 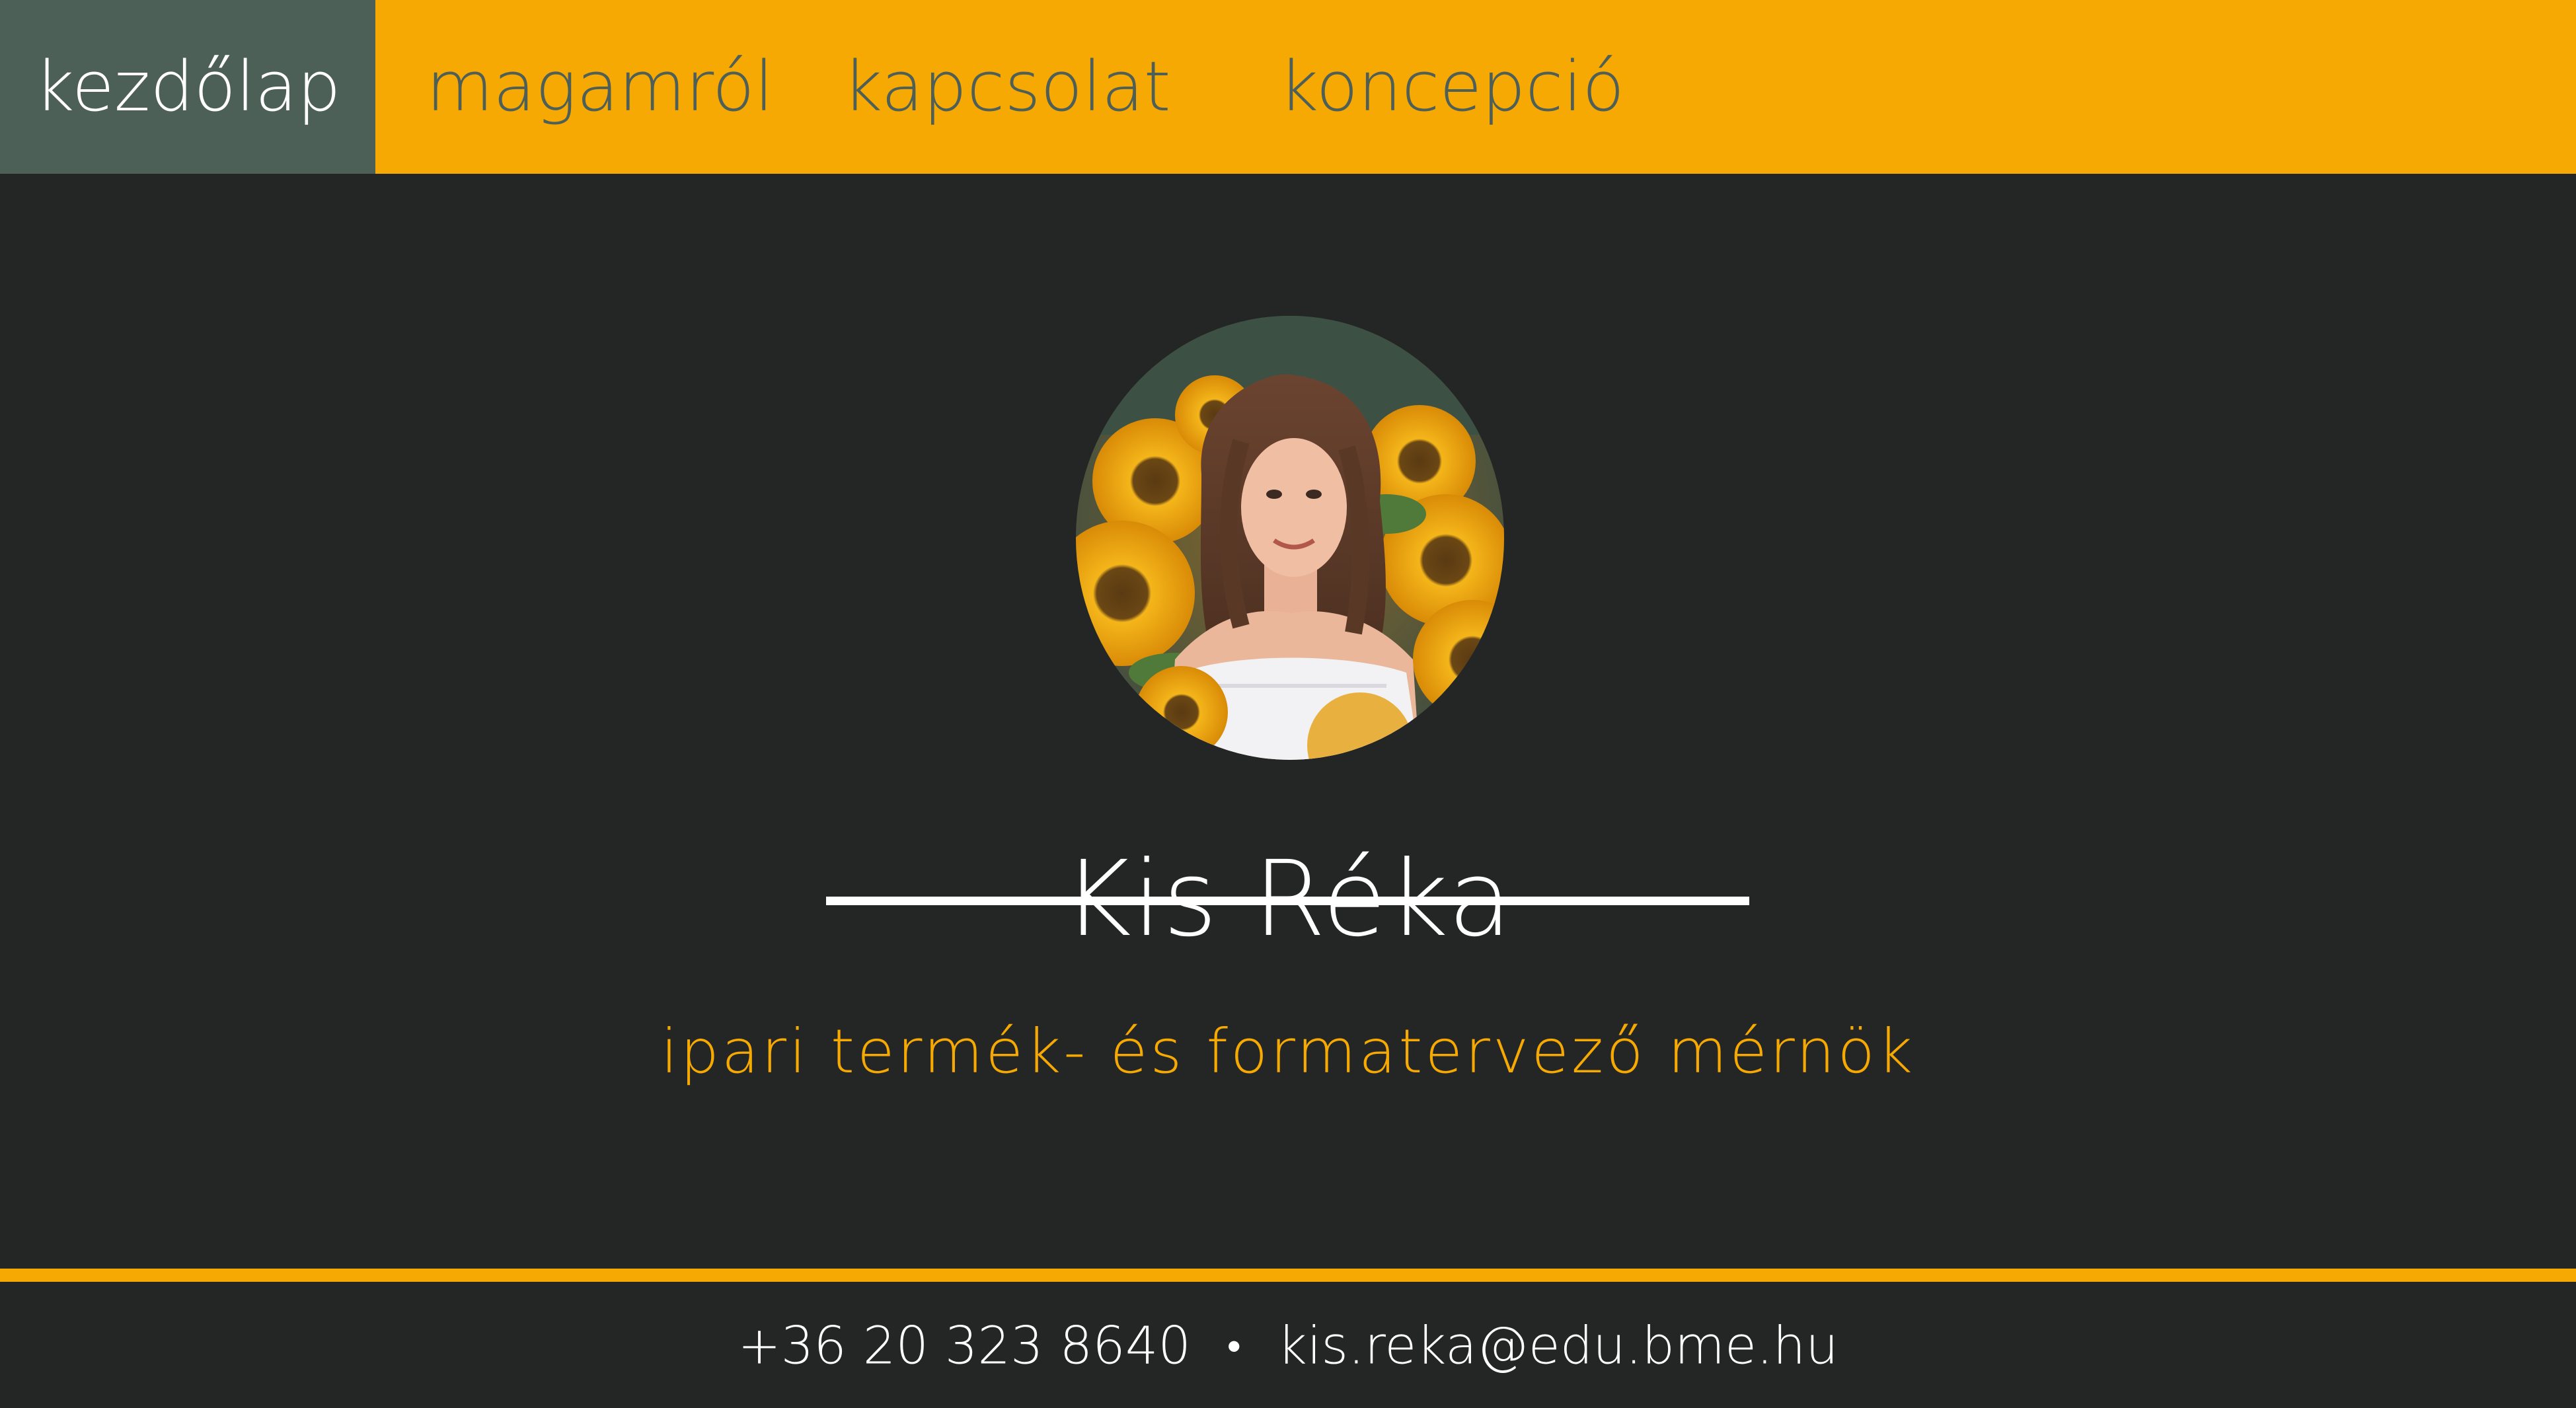 What do you see at coordinates (1007, 87) in the screenshot?
I see `nav-item-kapcsolat: kapcsolat` at bounding box center [1007, 87].